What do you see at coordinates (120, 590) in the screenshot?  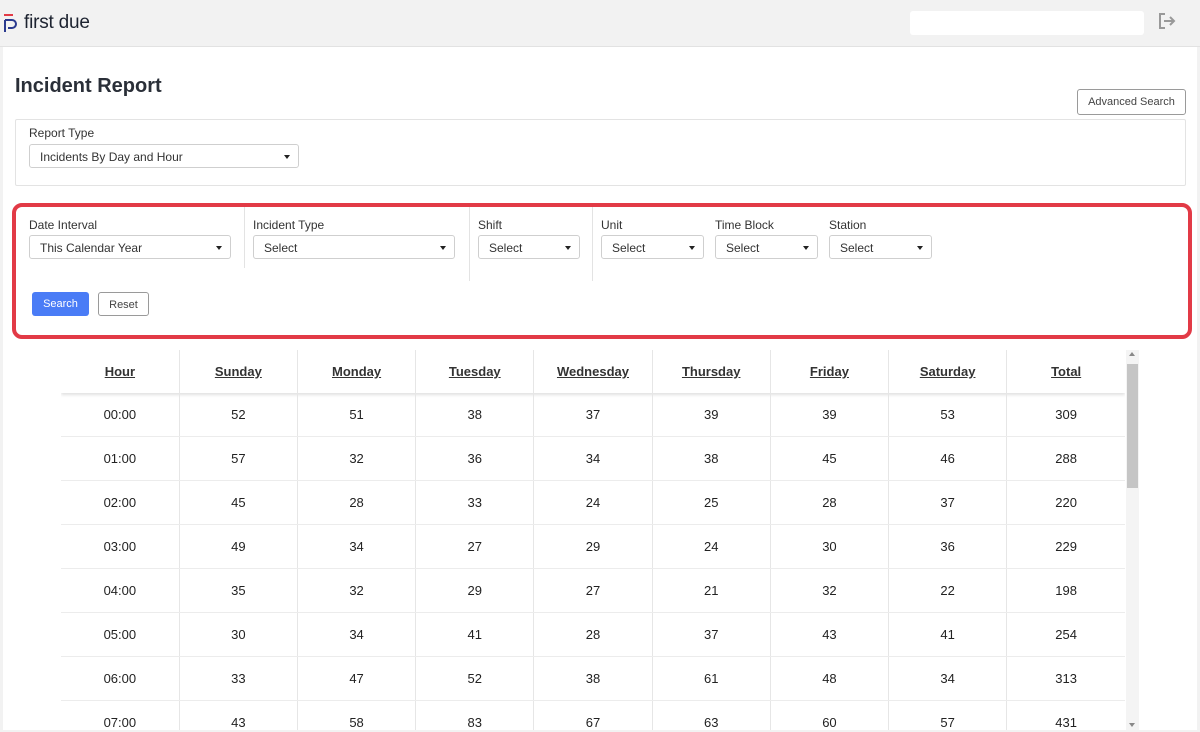 I see `table-cell: 04:00` at bounding box center [120, 590].